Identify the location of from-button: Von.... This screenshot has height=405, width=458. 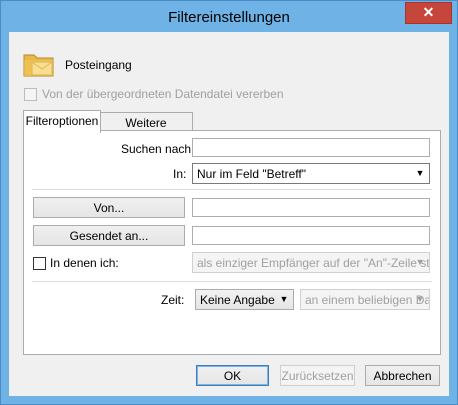
(109, 207).